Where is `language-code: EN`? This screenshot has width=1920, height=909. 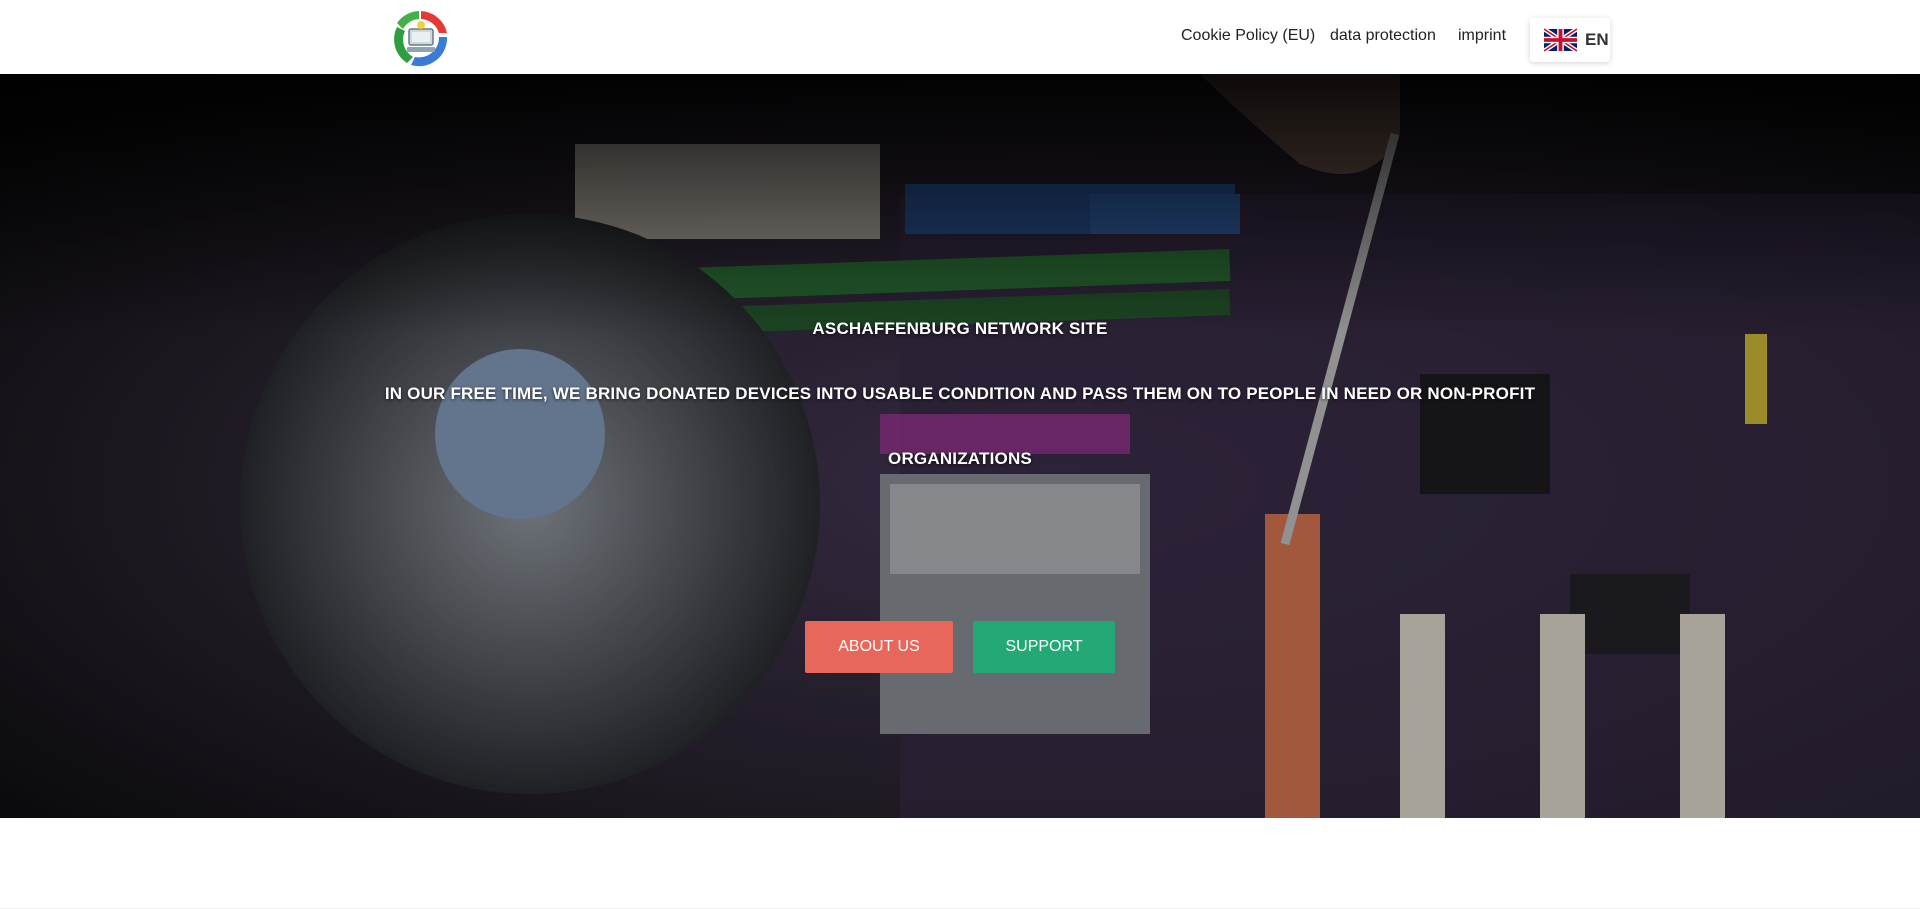 language-code: EN is located at coordinates (1597, 39).